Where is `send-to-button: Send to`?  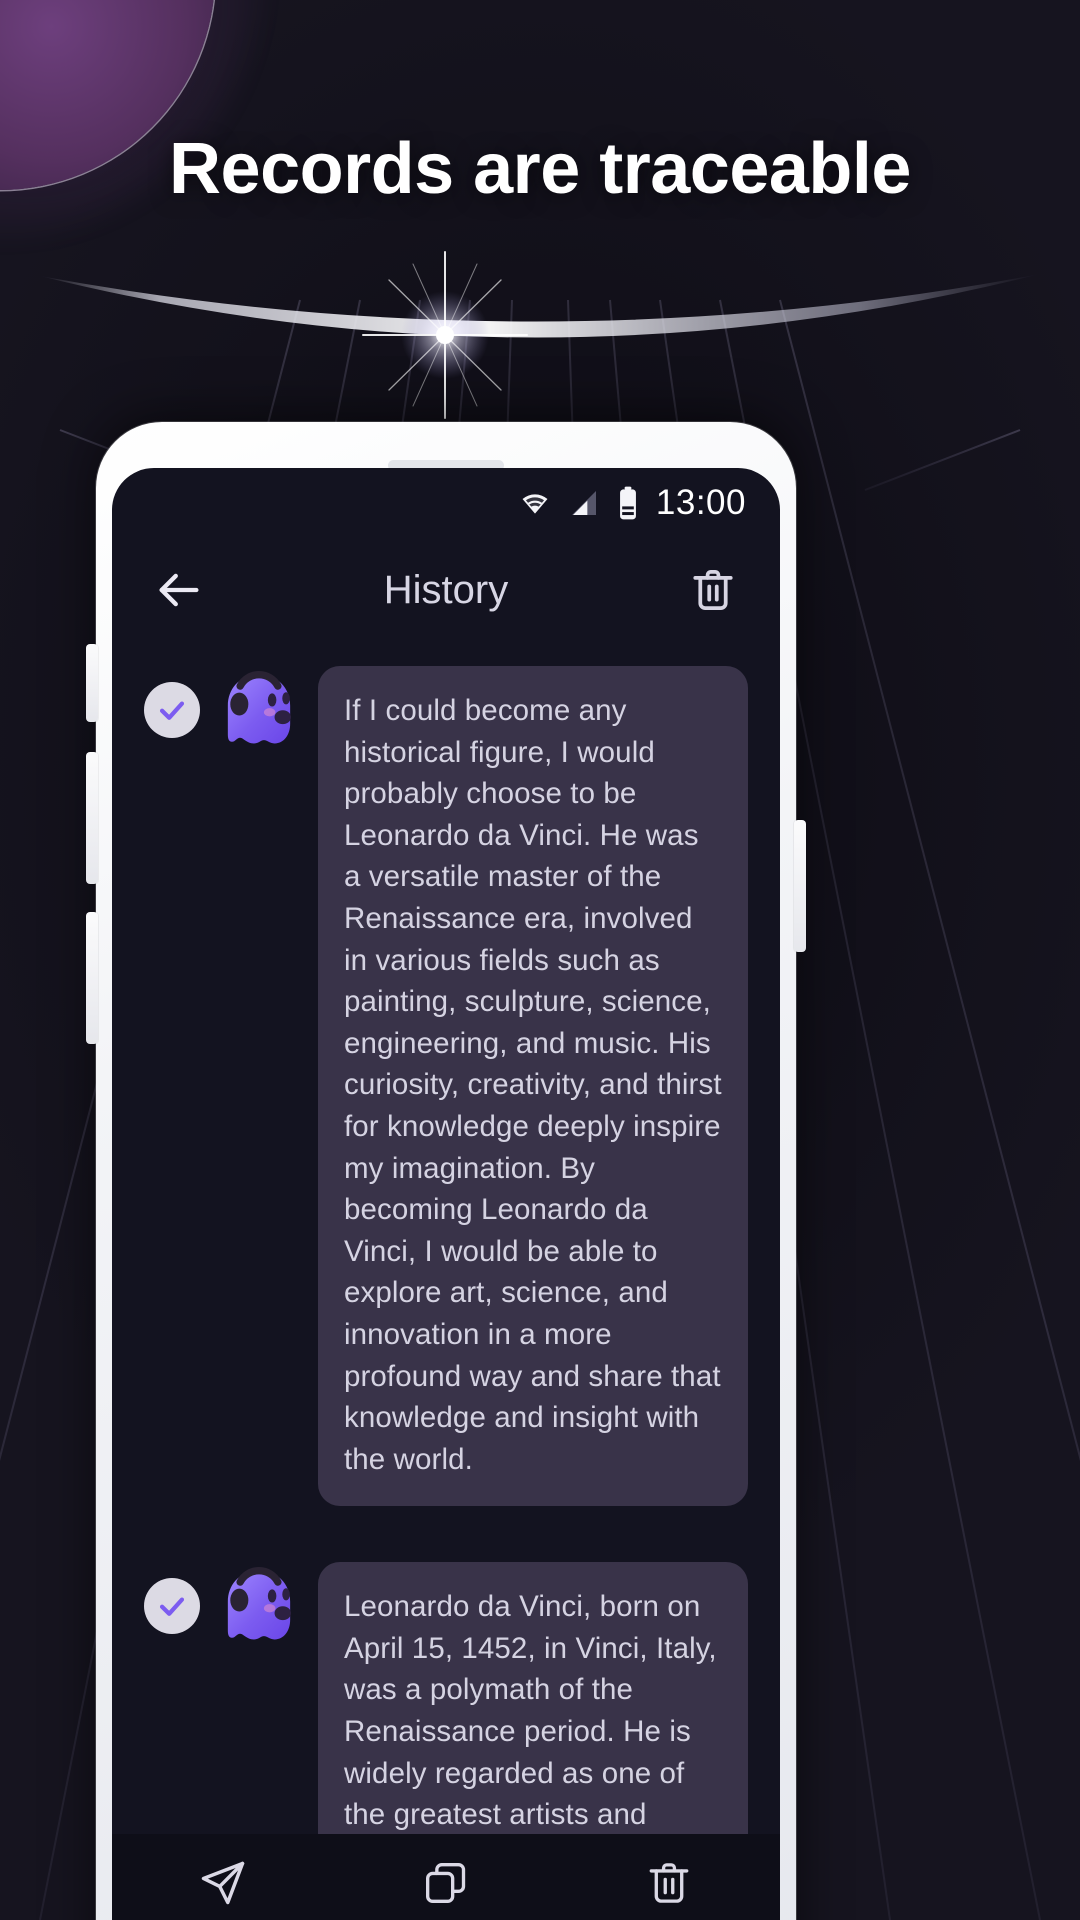 send-to-button: Send to is located at coordinates (223, 1888).